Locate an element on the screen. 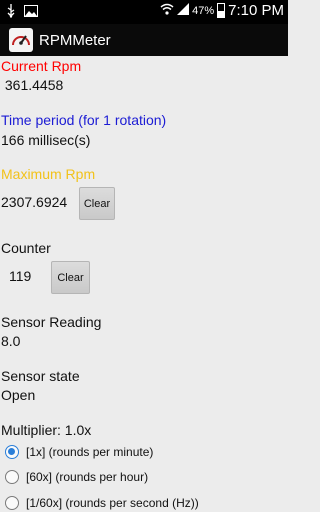 This screenshot has width=320, height=512. sensor-reading-label: Sensor Reading is located at coordinates (51, 322).